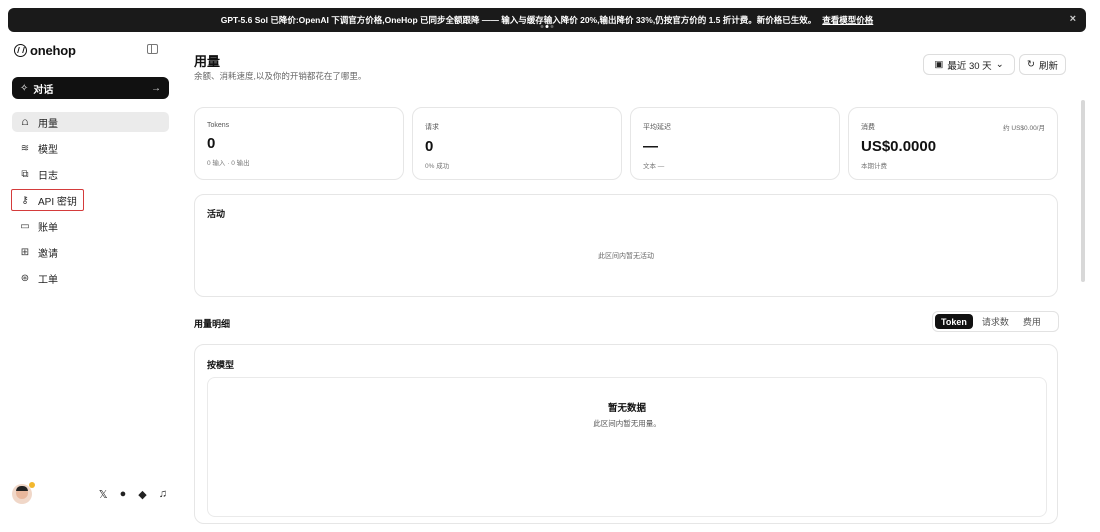 The image size is (1100, 532). Describe the element at coordinates (90, 148) in the screenshot. I see `sidebar-item-models: ≋ 模型` at that location.